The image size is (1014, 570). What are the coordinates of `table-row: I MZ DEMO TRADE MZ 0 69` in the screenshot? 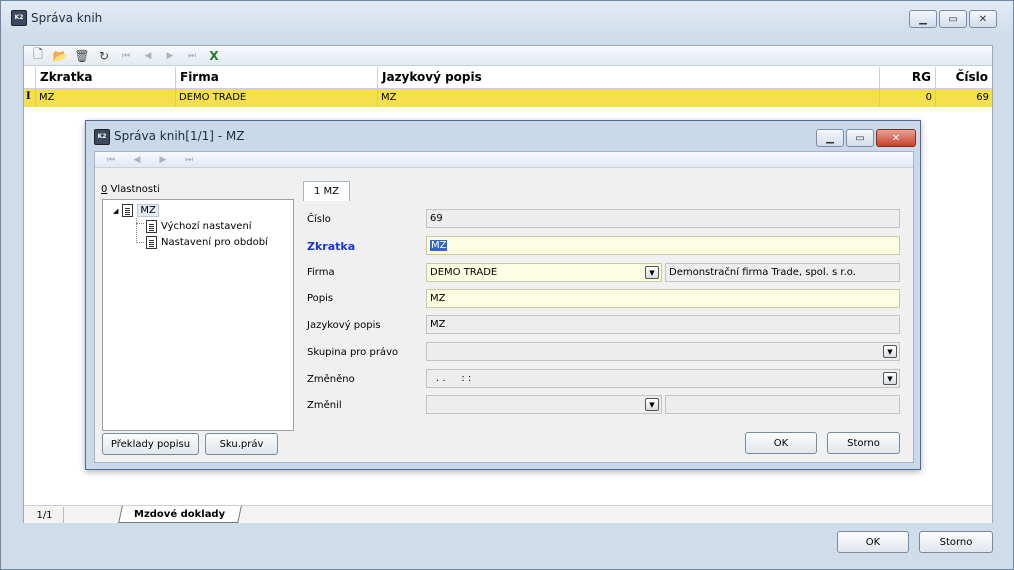 It's located at (508, 98).